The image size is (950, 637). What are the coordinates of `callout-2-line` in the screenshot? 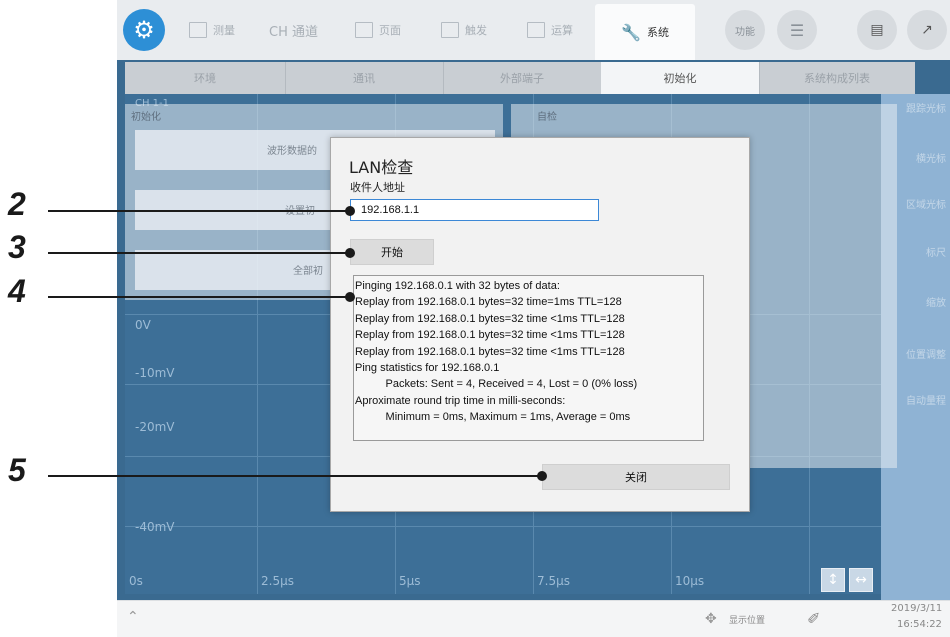 It's located at (199, 211).